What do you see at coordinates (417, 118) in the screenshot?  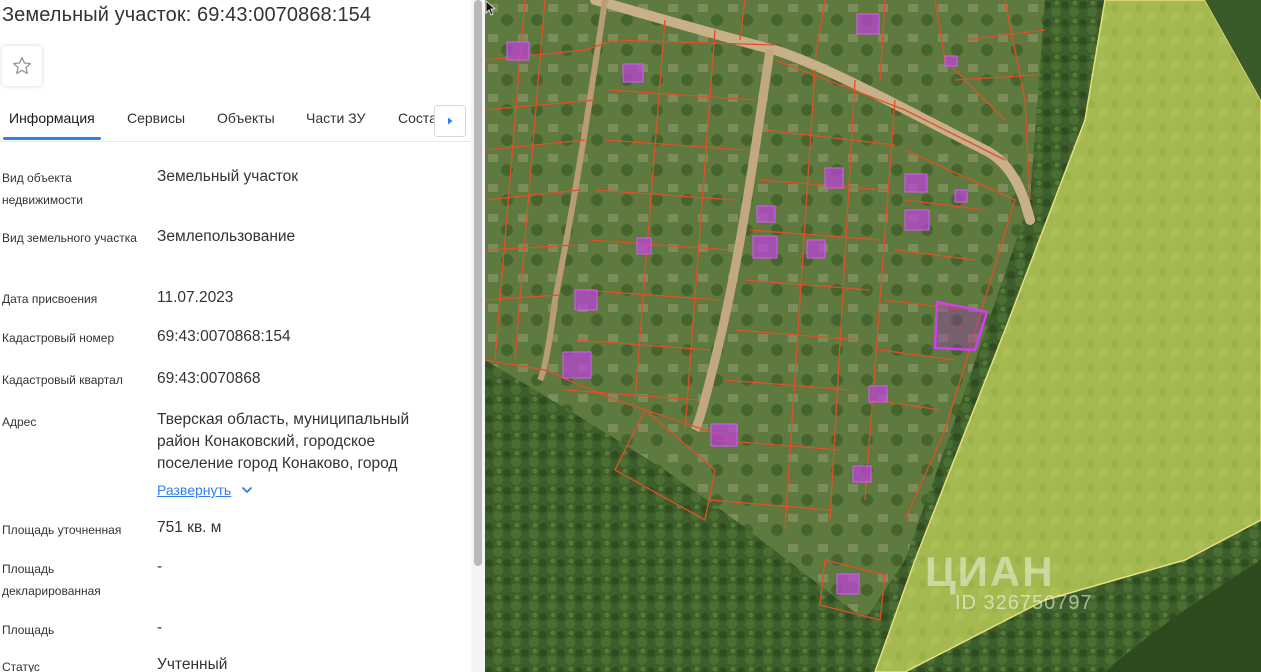 I see `tab-composition: Соста` at bounding box center [417, 118].